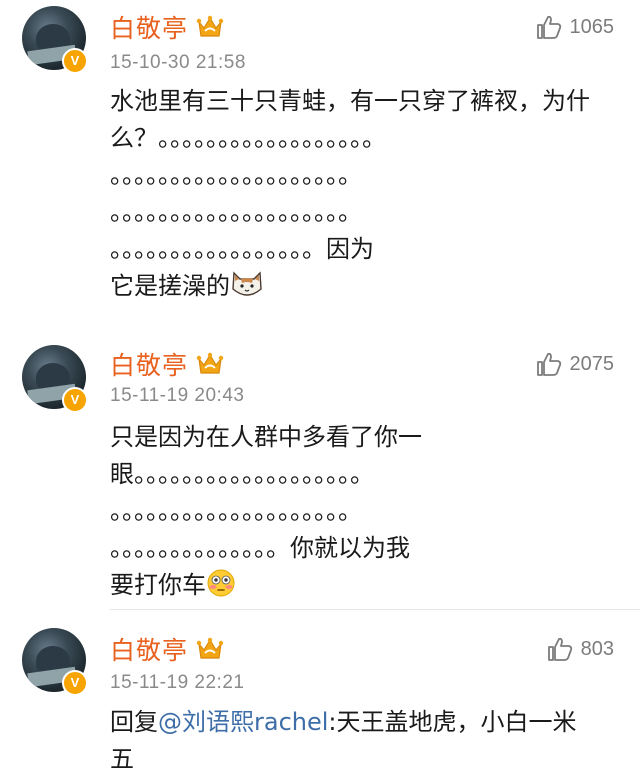  What do you see at coordinates (375, 609) in the screenshot?
I see `divider` at bounding box center [375, 609].